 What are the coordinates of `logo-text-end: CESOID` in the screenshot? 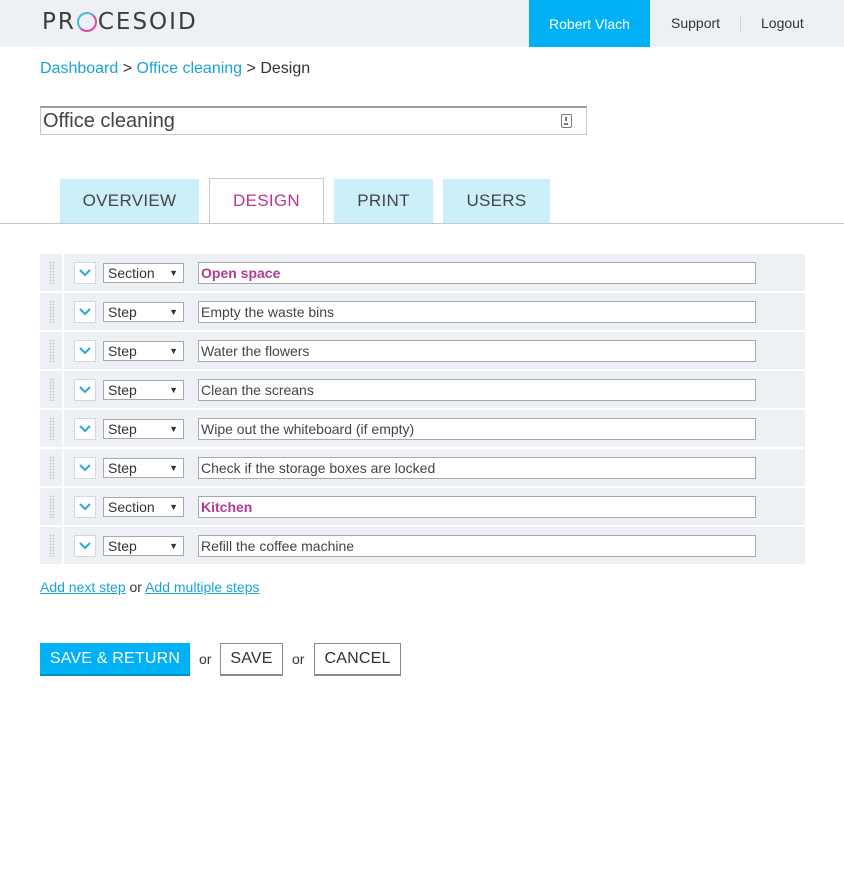 It's located at (147, 22).